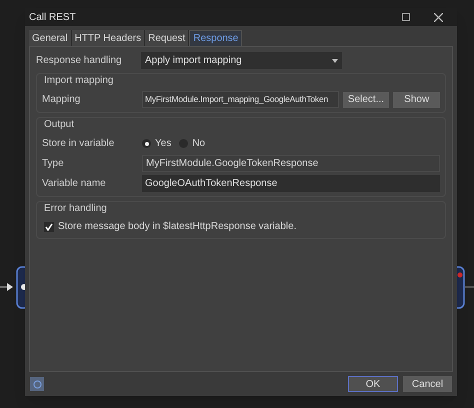 The image size is (474, 408). I want to click on tab: General, so click(50, 38).